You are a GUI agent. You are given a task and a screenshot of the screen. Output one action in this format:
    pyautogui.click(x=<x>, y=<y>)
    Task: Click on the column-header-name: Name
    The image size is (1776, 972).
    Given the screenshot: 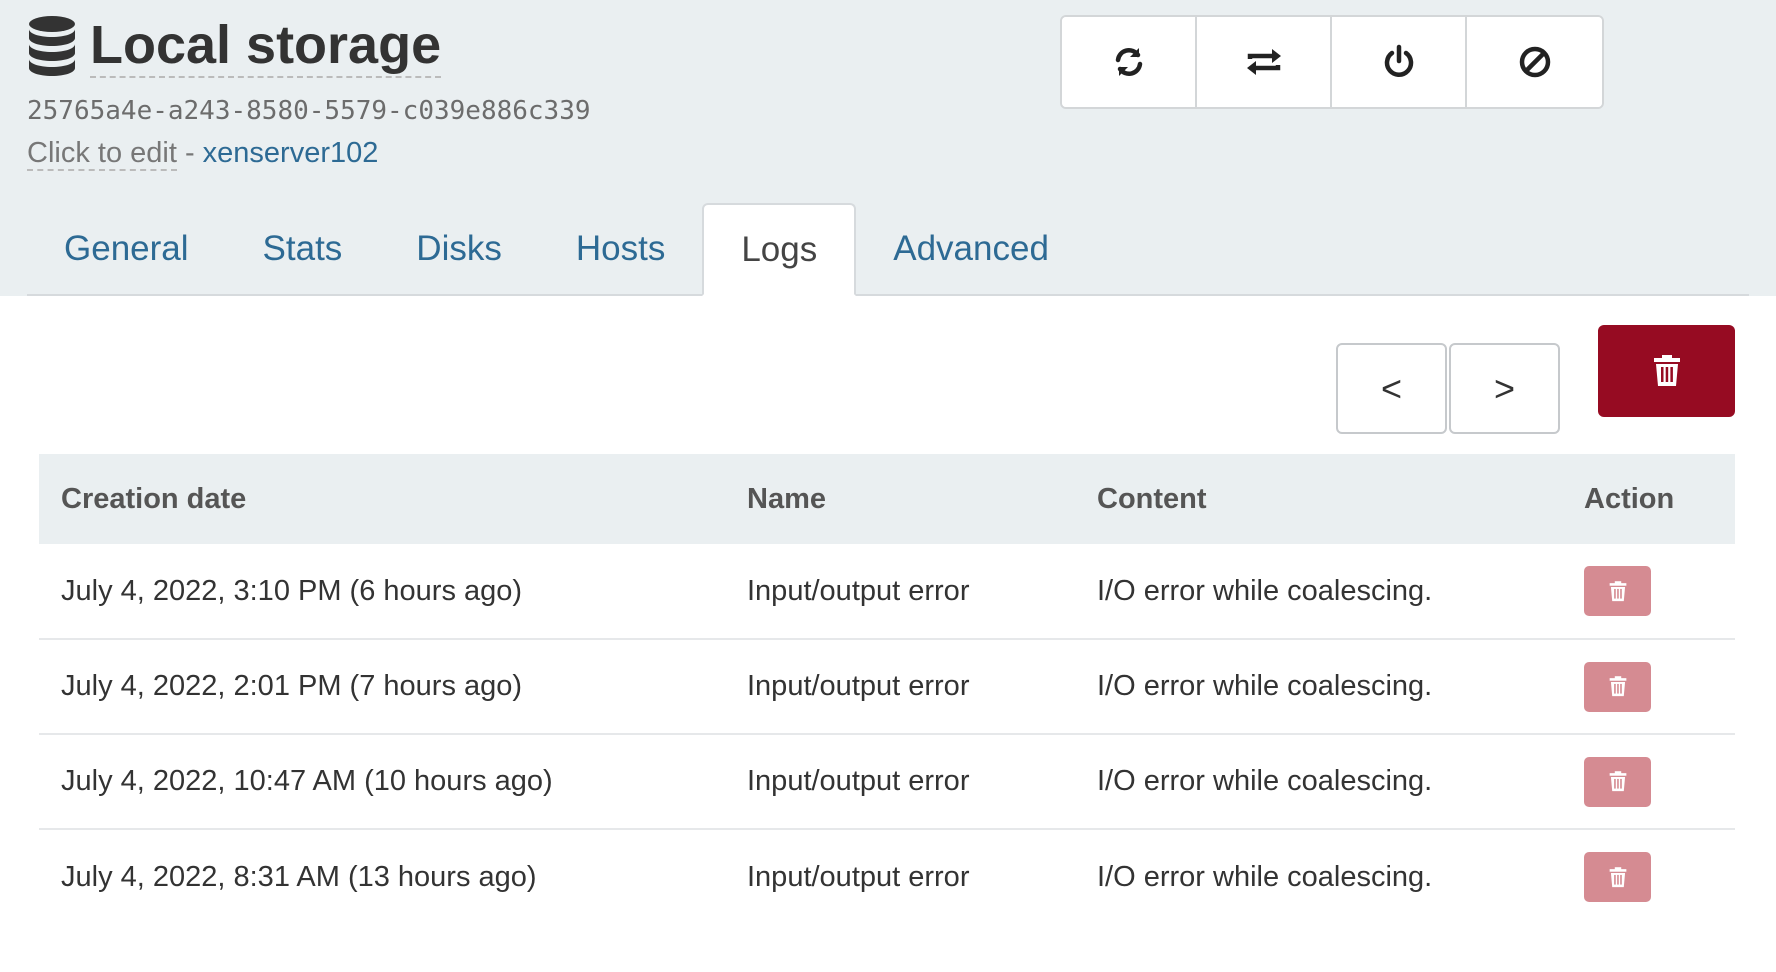 What is the action you would take?
    pyautogui.click(x=900, y=499)
    